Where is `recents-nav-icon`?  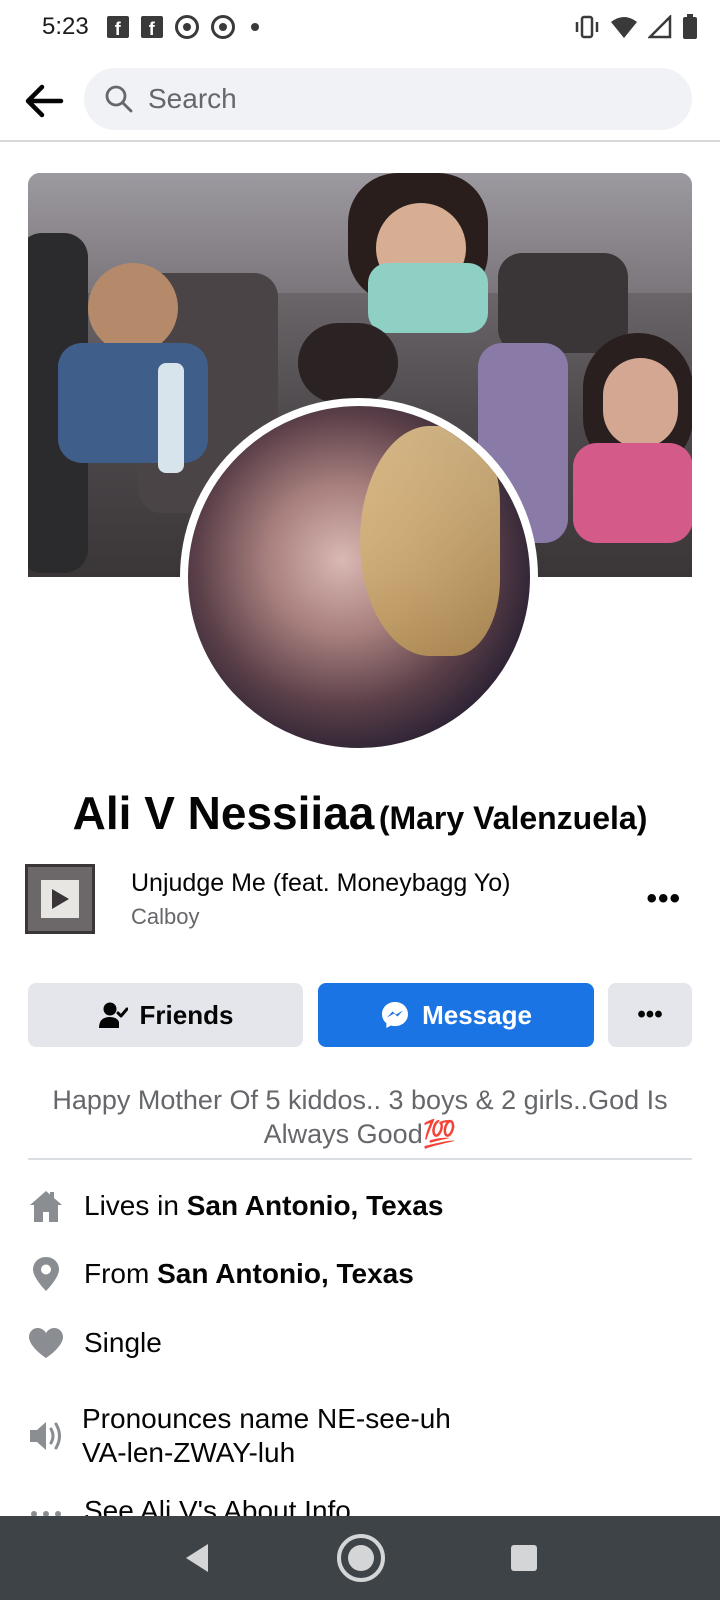 recents-nav-icon is located at coordinates (524, 1558).